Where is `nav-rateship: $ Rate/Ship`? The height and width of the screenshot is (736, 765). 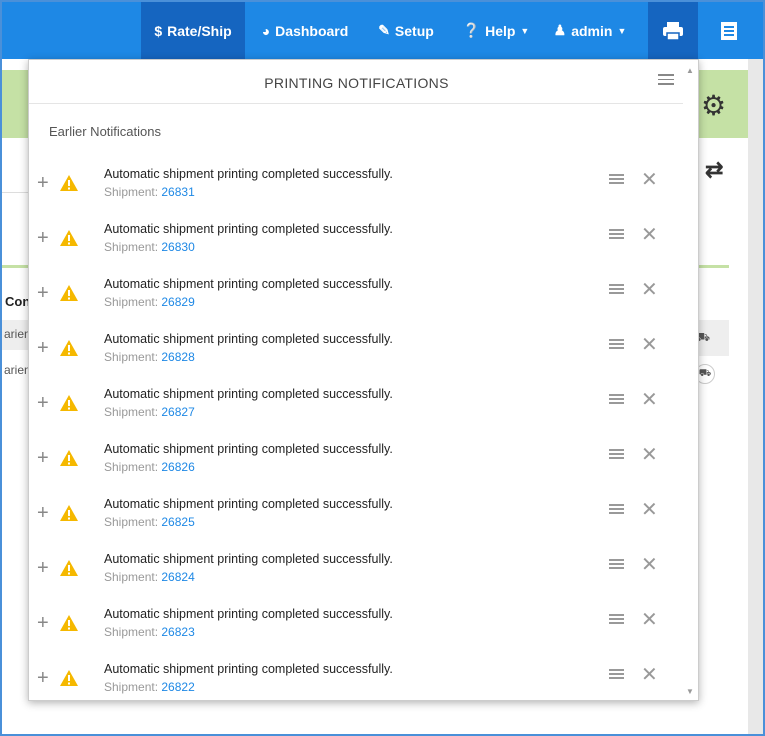
nav-rateship: $ Rate/Ship is located at coordinates (193, 30).